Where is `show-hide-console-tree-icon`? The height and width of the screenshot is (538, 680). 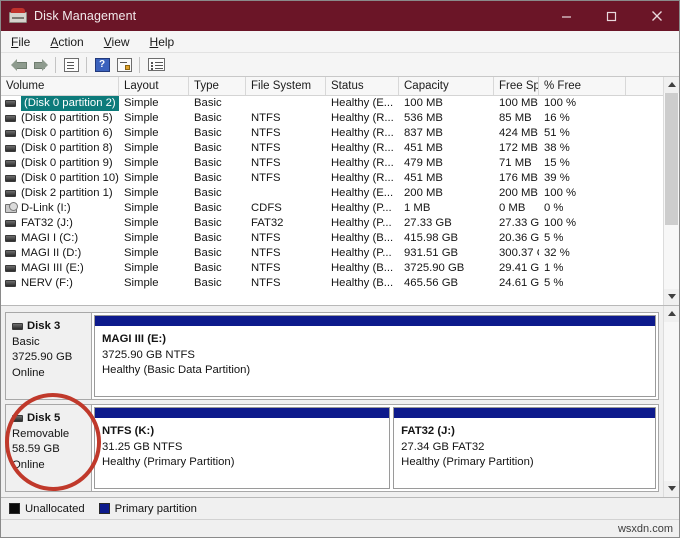 show-hide-console-tree-icon is located at coordinates (71, 65).